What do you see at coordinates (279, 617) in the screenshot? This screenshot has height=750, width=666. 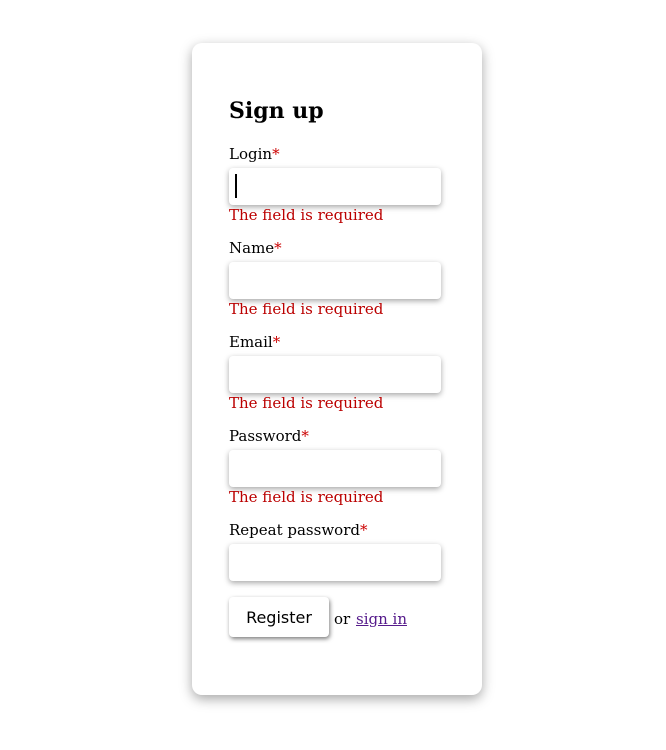 I see `register-button: Register` at bounding box center [279, 617].